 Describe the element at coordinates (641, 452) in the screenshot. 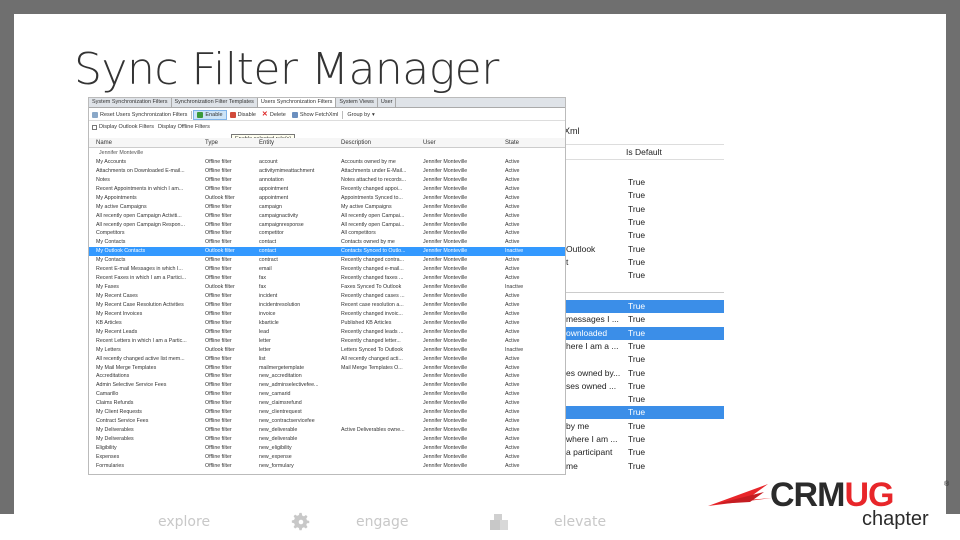

I see `back-list-row: a participant True` at that location.